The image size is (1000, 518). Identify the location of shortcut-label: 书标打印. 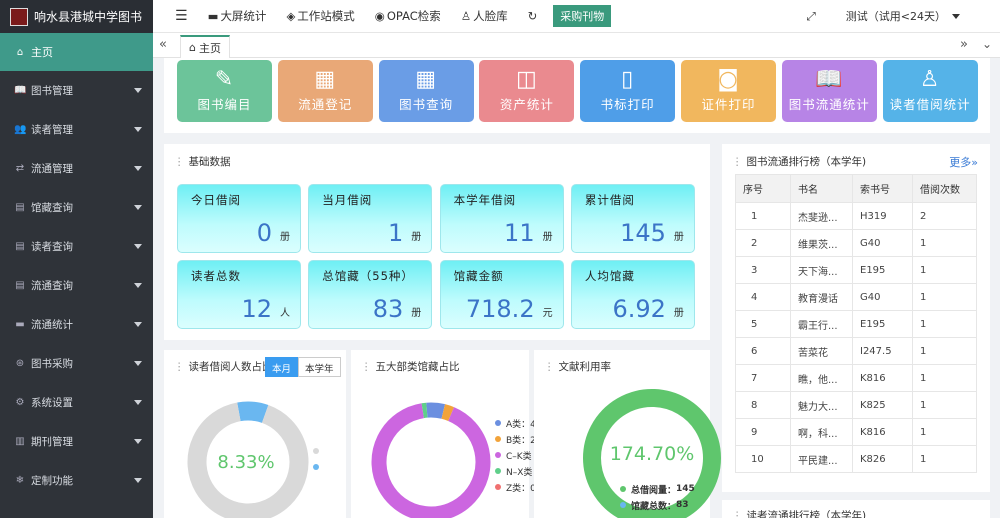
(627, 104).